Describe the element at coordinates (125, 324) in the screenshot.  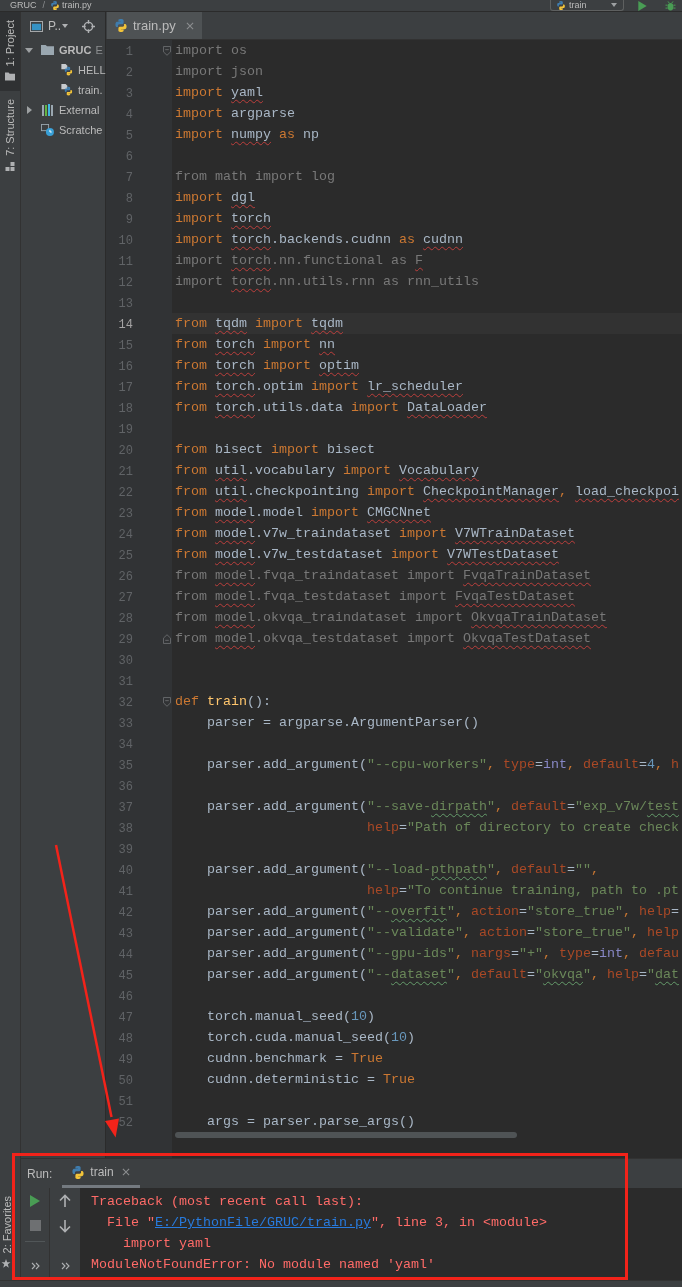
I see `line-number: 14` at that location.